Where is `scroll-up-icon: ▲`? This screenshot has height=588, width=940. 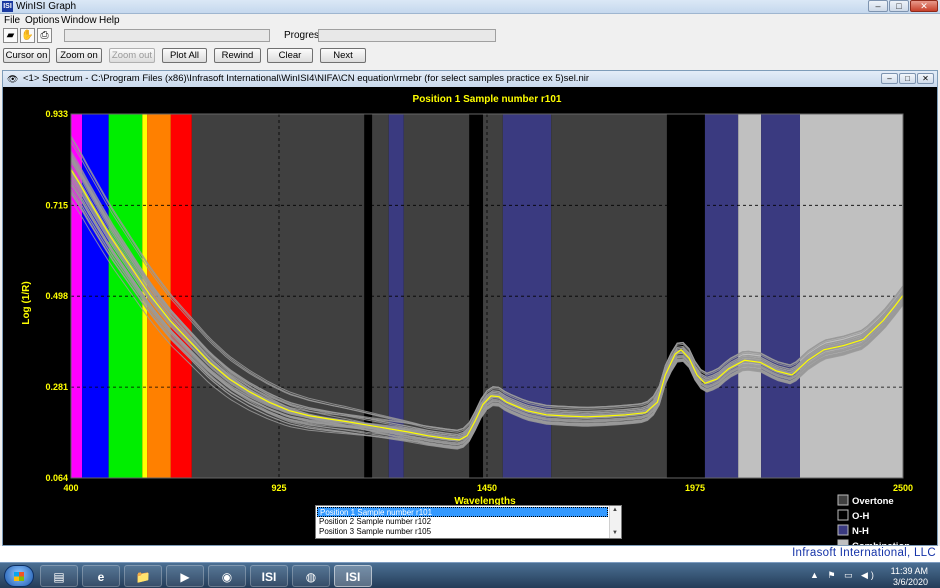 scroll-up-icon: ▲ is located at coordinates (615, 510).